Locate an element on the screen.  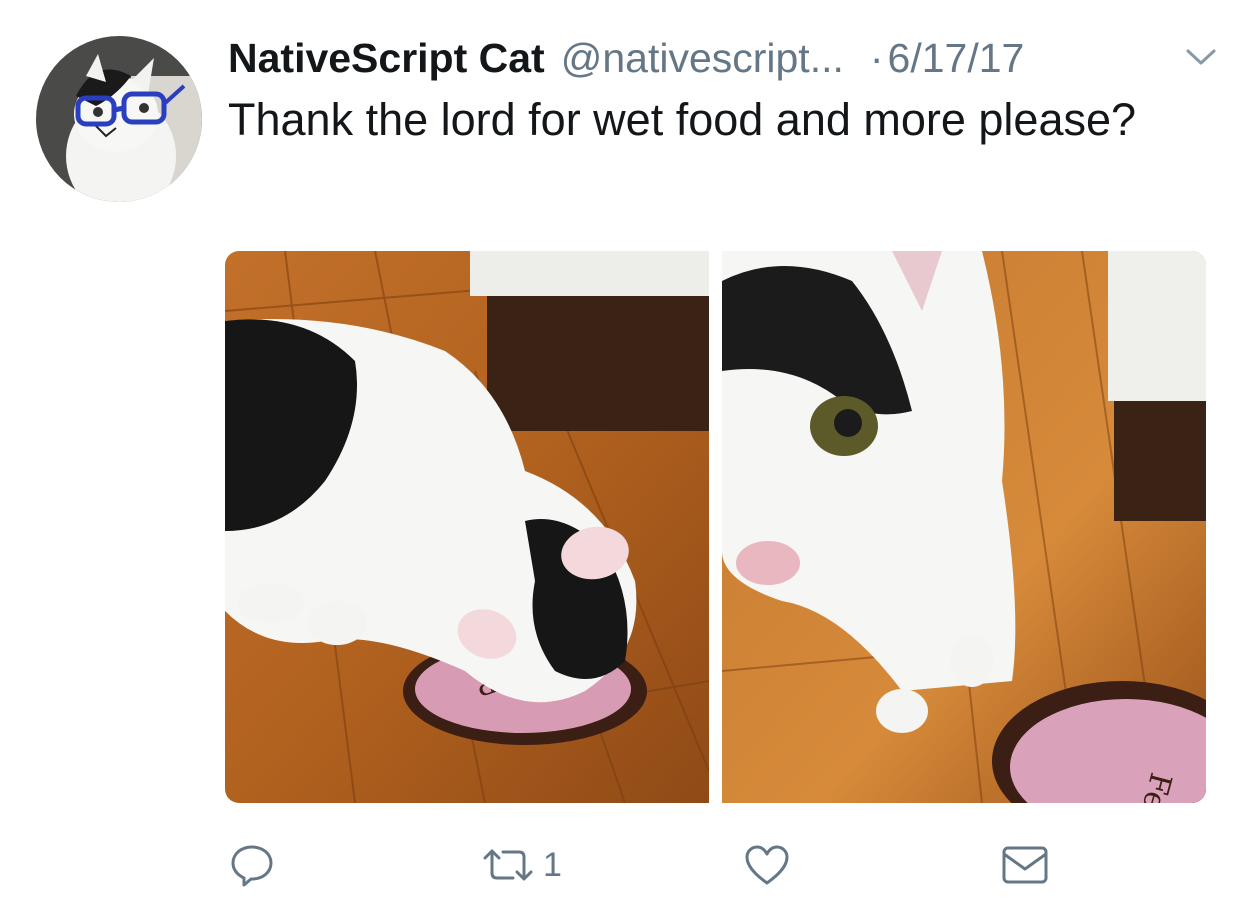
display-name: NativeScript Cat is located at coordinates (386, 58).